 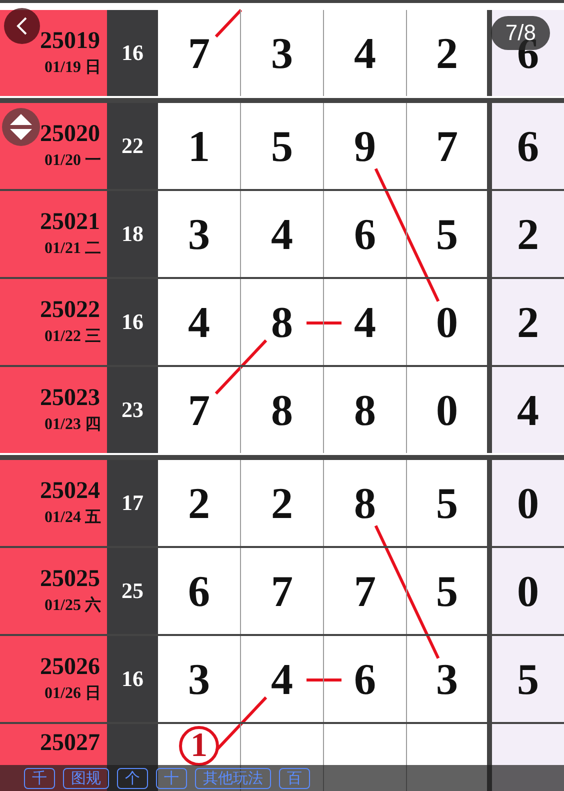 I want to click on toolbar-button: 十, so click(x=171, y=778).